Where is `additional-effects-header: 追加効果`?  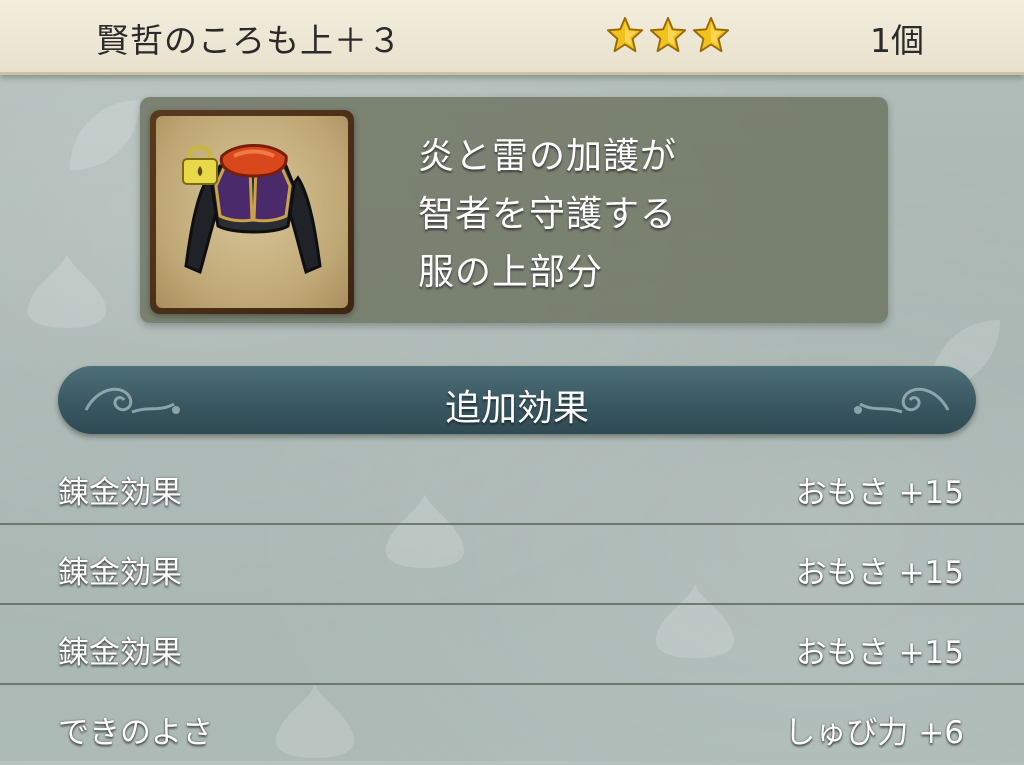
additional-effects-header: 追加効果 is located at coordinates (517, 400).